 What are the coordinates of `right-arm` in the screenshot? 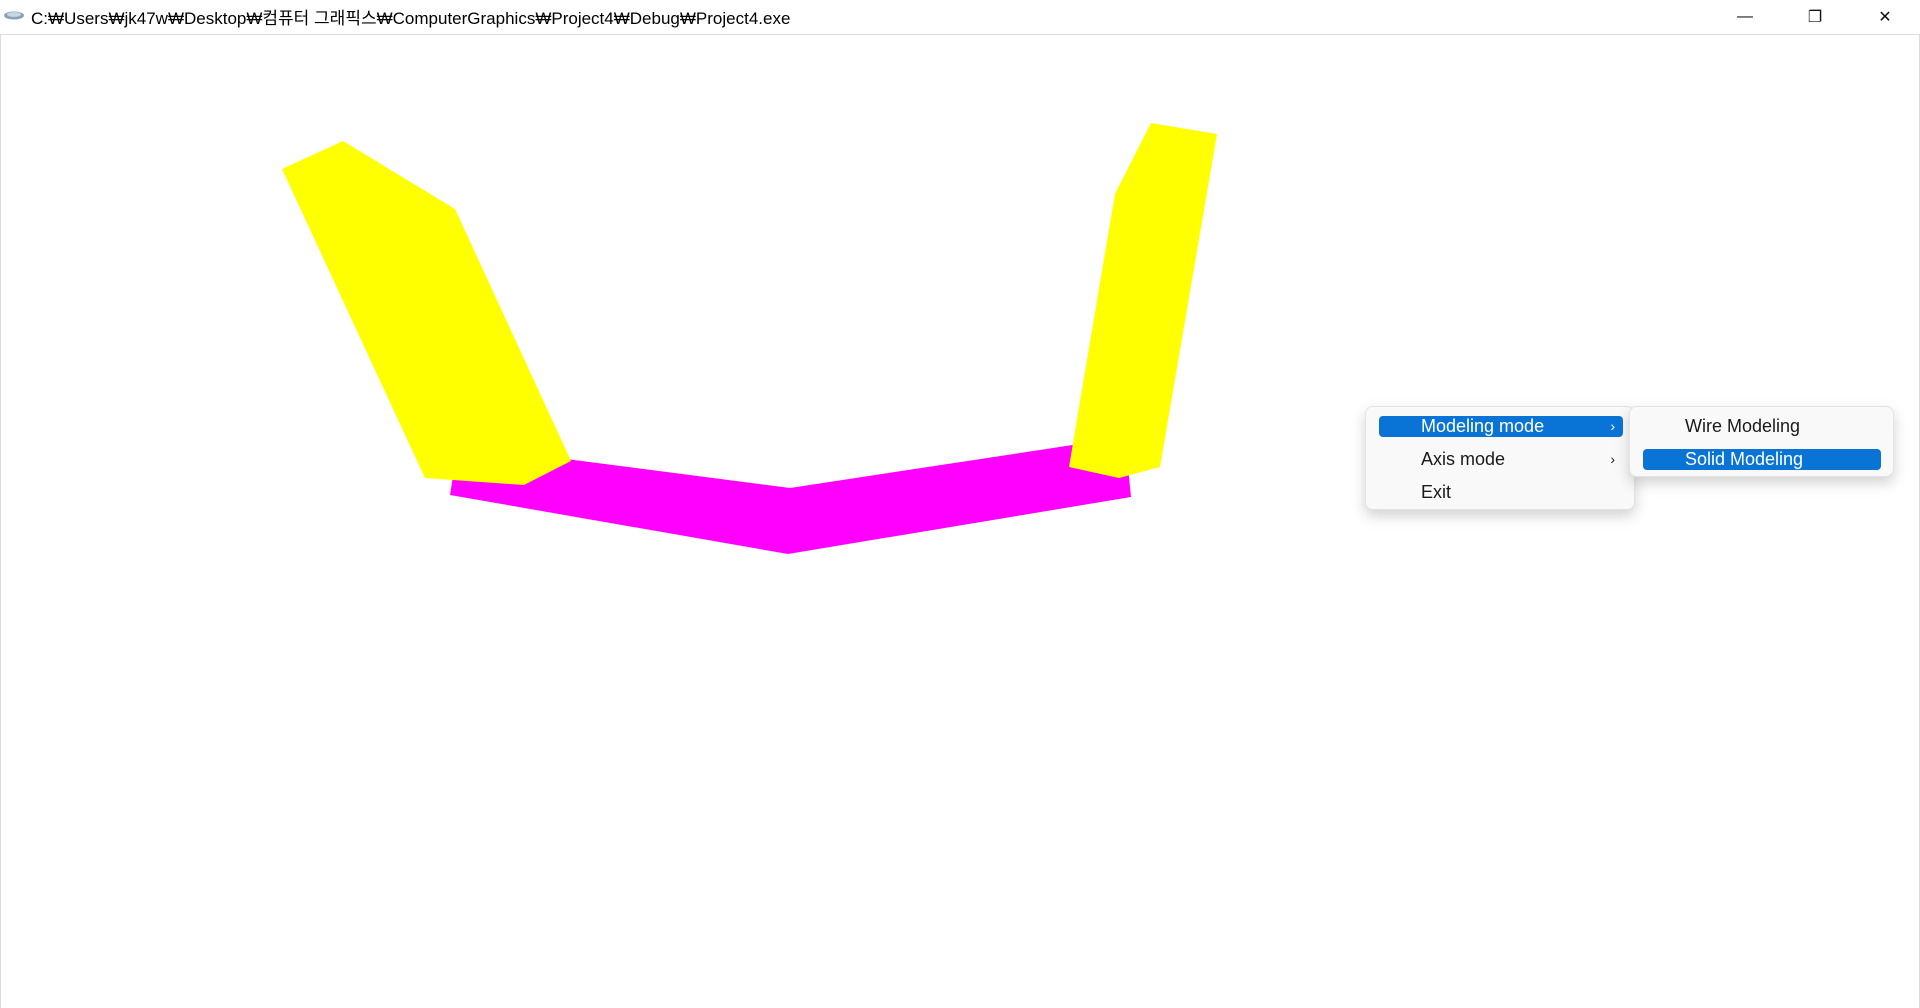 It's located at (1143, 300).